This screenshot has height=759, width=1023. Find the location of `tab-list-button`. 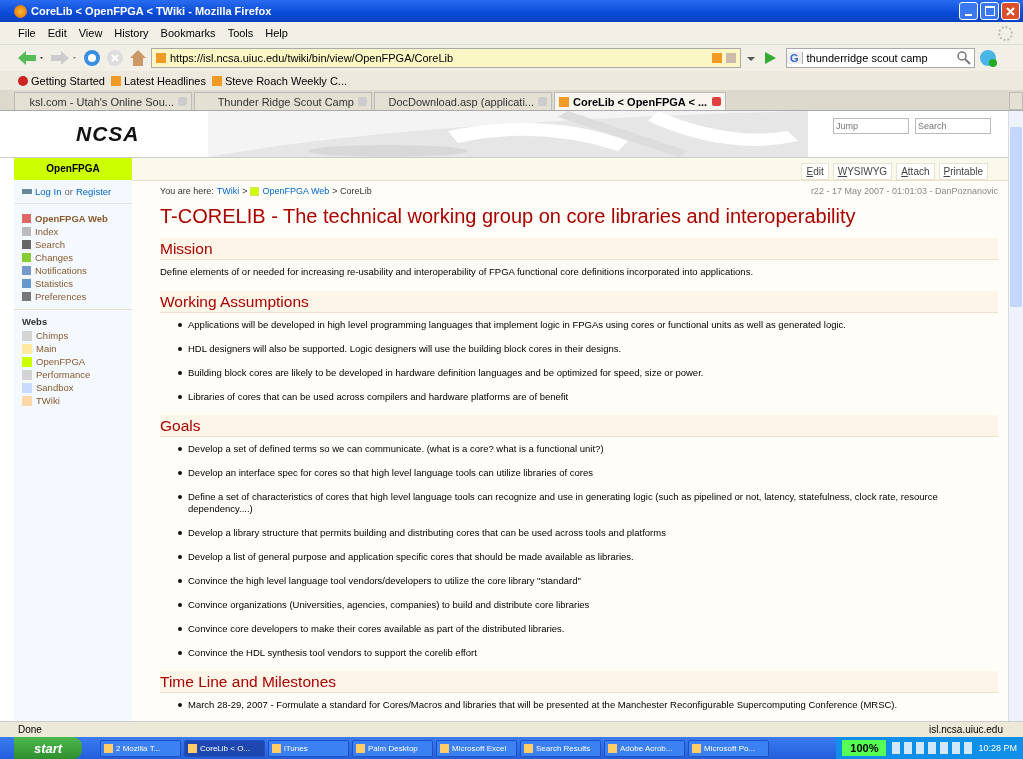

tab-list-button is located at coordinates (1016, 101).